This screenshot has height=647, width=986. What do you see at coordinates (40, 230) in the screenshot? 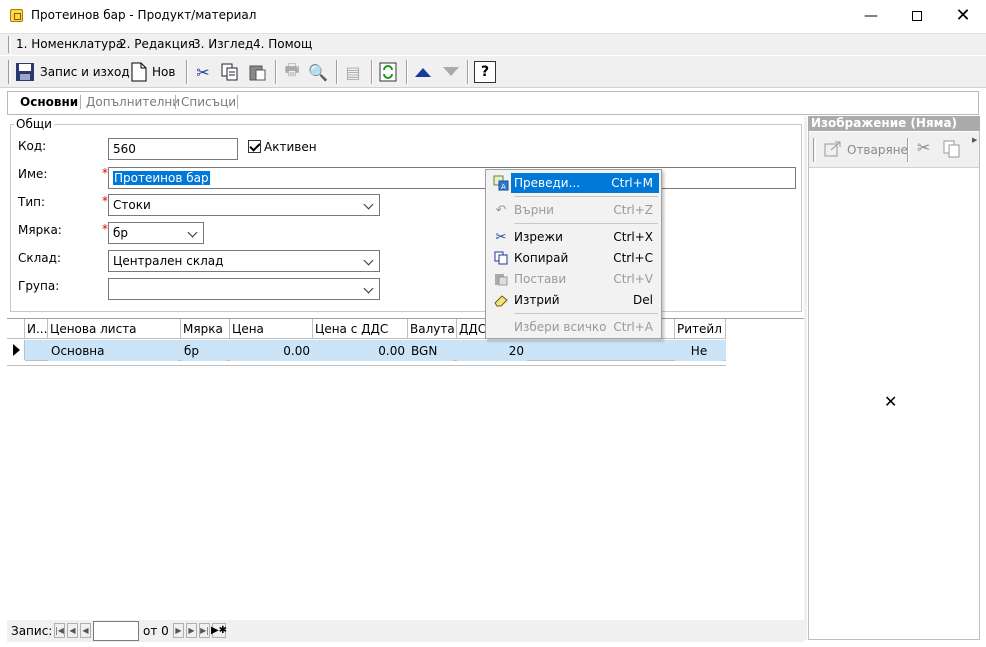
I see `unit-label: Мярка:` at bounding box center [40, 230].